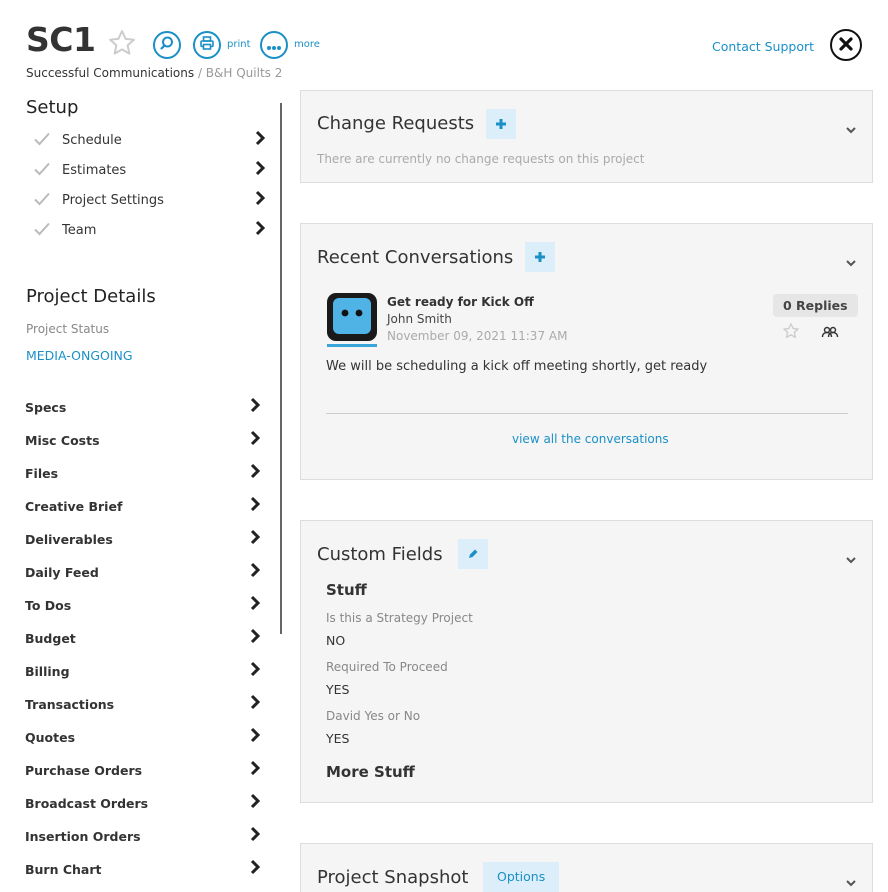  I want to click on print-button, so click(207, 45).